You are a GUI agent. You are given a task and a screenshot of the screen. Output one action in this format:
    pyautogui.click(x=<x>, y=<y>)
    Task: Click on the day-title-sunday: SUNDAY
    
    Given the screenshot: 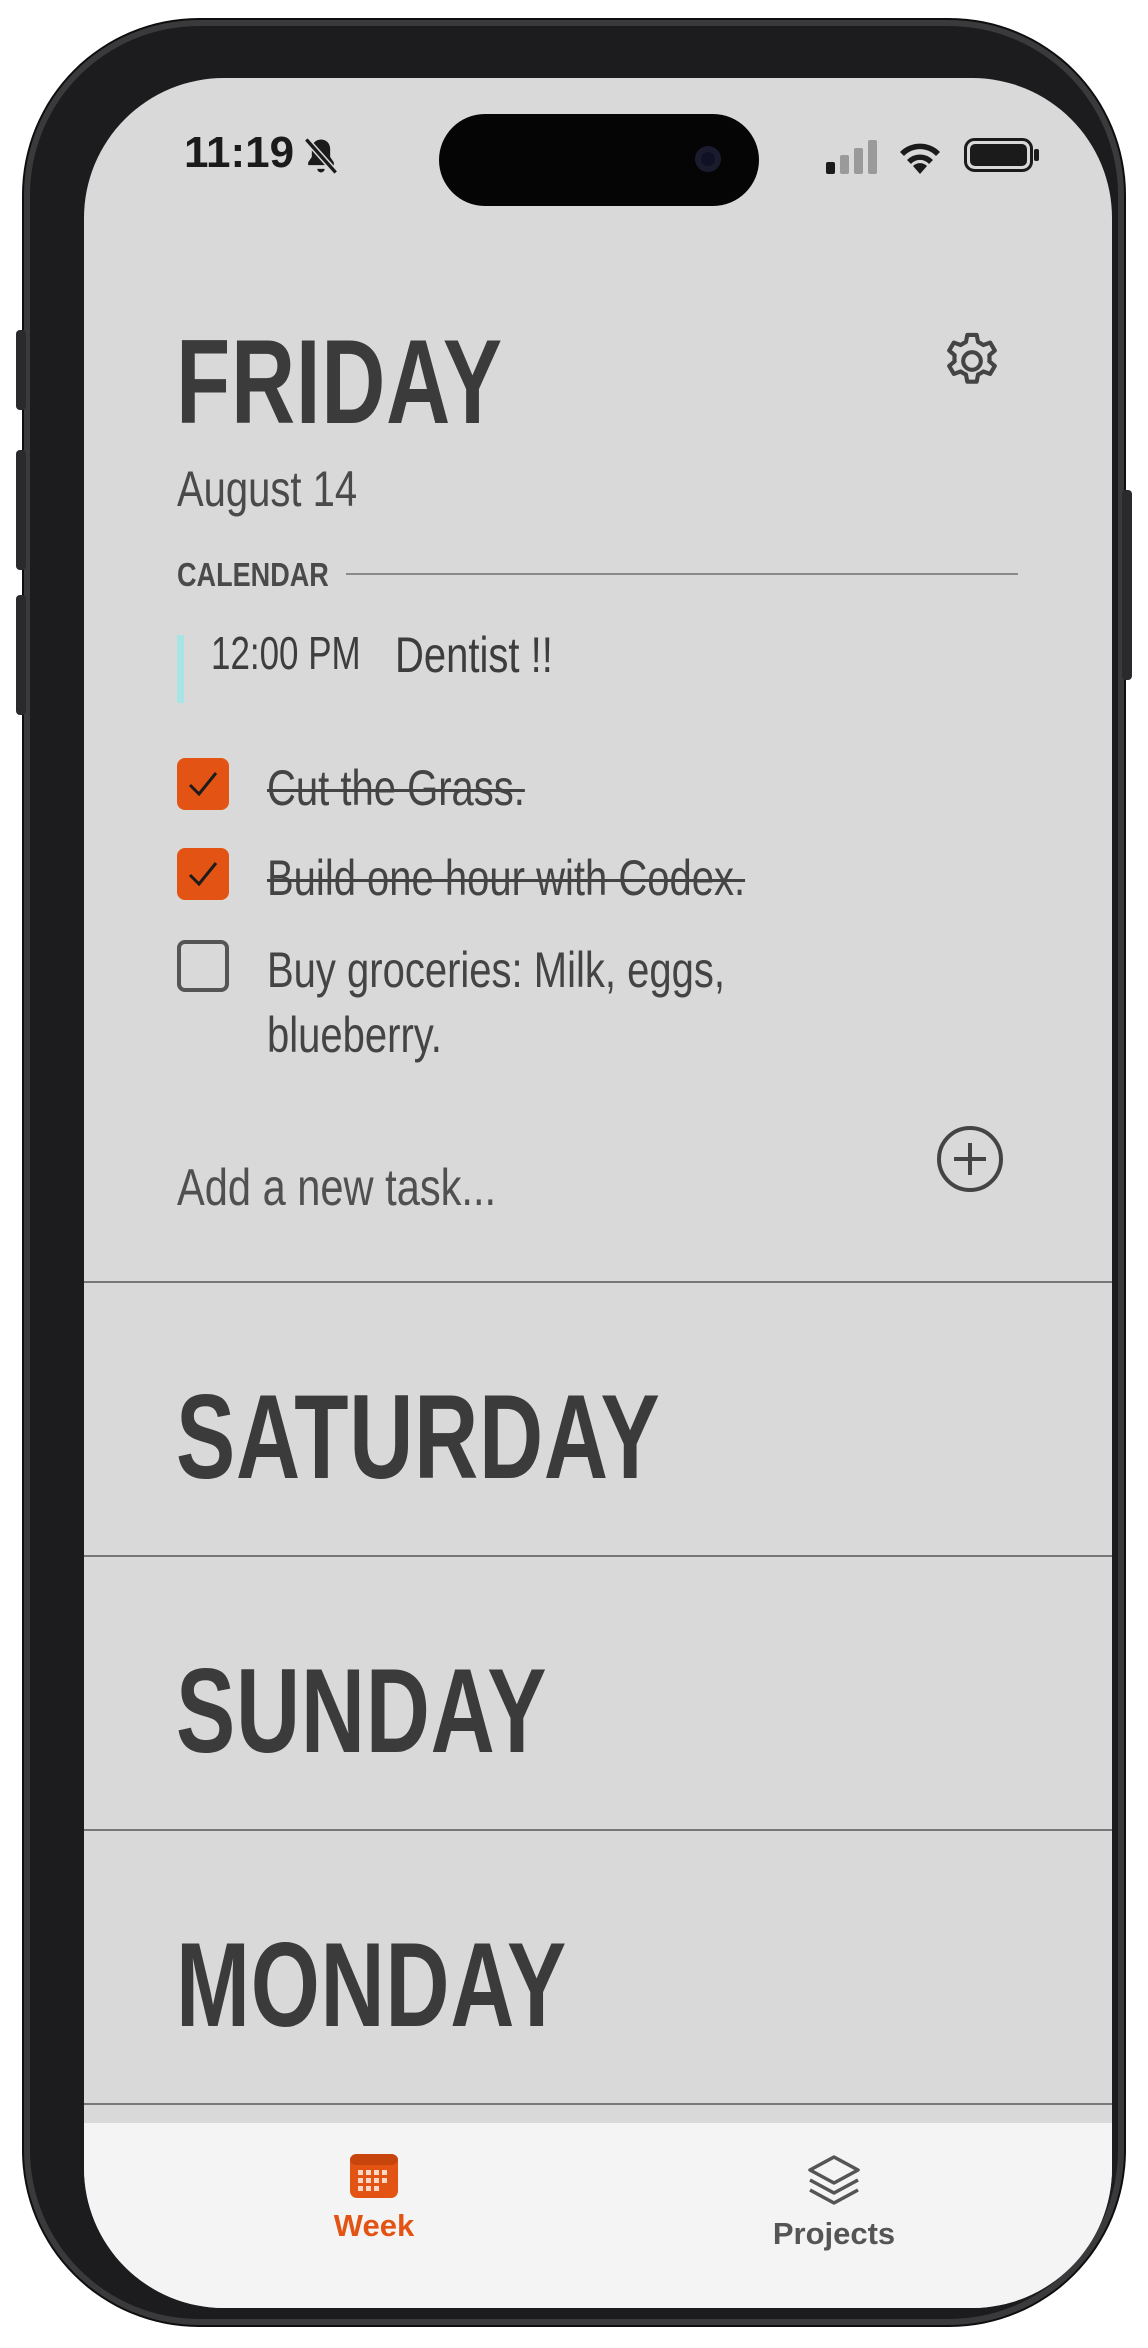 What is the action you would take?
    pyautogui.click(x=361, y=1711)
    